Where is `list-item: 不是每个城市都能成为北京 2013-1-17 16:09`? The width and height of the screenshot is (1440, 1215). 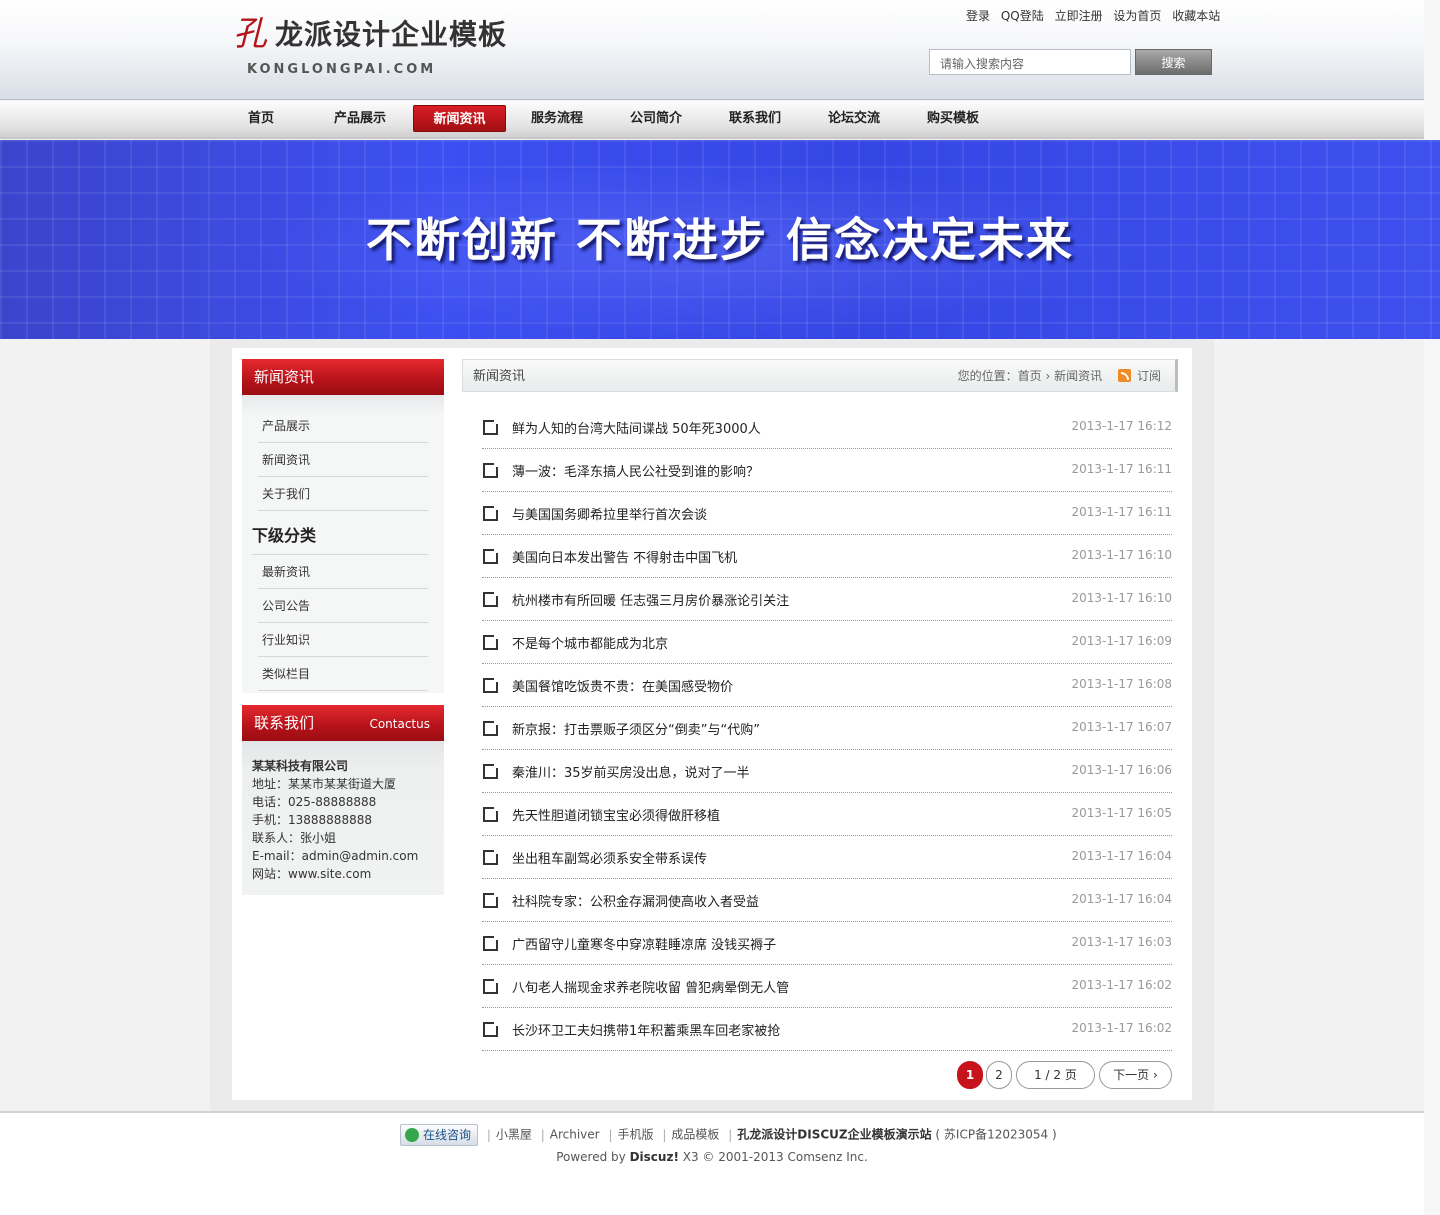
list-item: 不是每个城市都能成为北京 2013-1-17 16:09 is located at coordinates (827, 642).